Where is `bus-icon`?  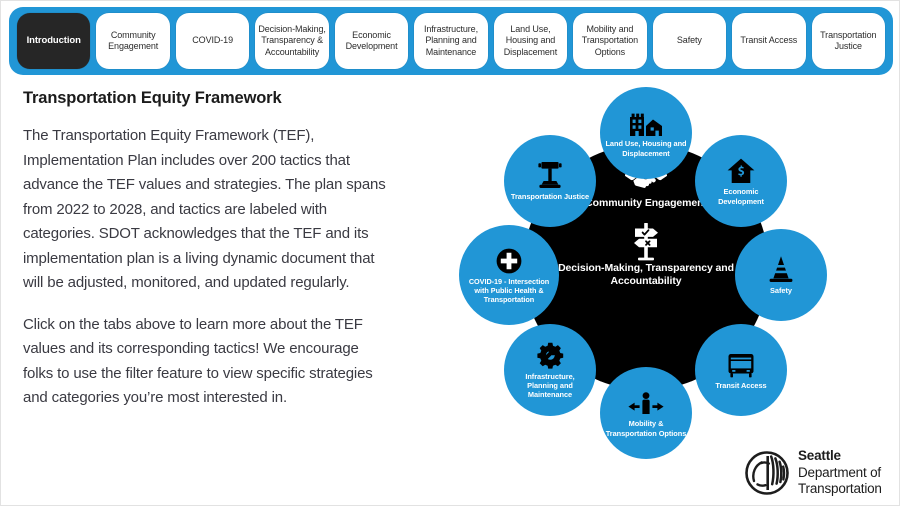
bus-icon is located at coordinates (741, 364).